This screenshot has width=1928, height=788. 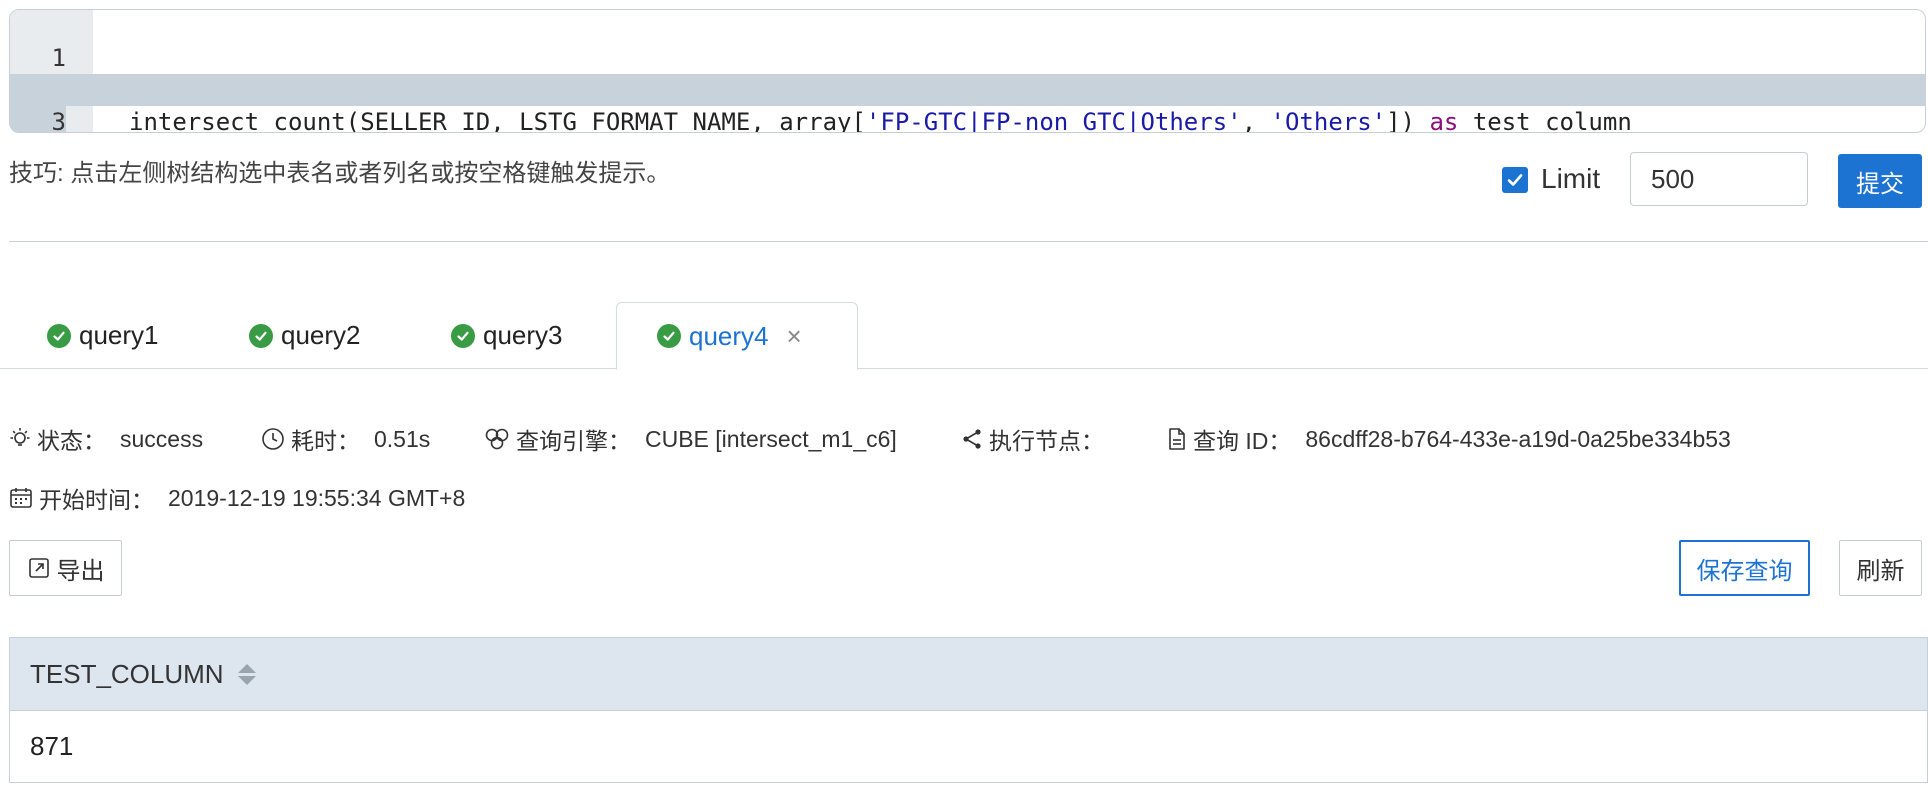 What do you see at coordinates (1444, 120) in the screenshot?
I see `sql-keyword: as` at bounding box center [1444, 120].